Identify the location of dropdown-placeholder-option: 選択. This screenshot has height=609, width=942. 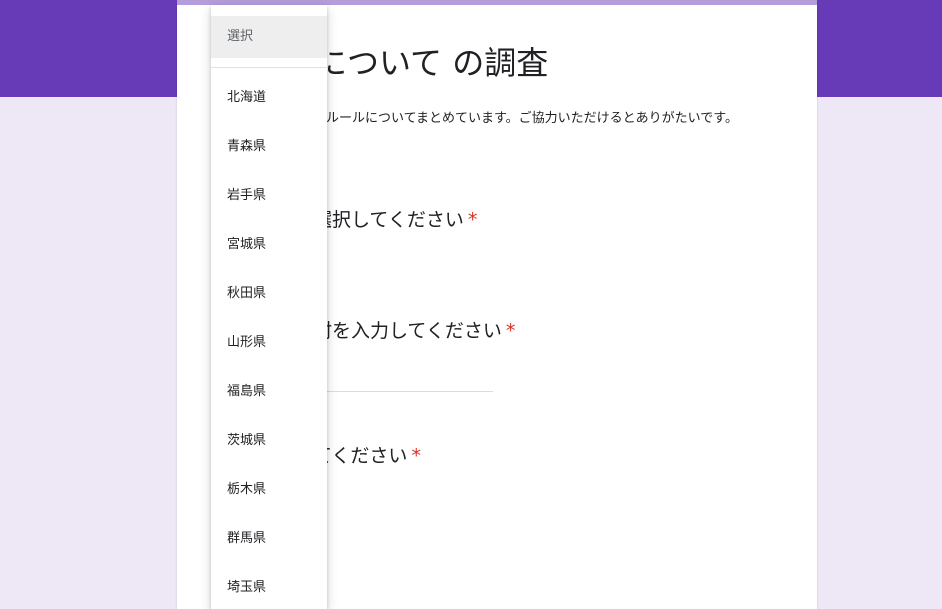
(269, 37).